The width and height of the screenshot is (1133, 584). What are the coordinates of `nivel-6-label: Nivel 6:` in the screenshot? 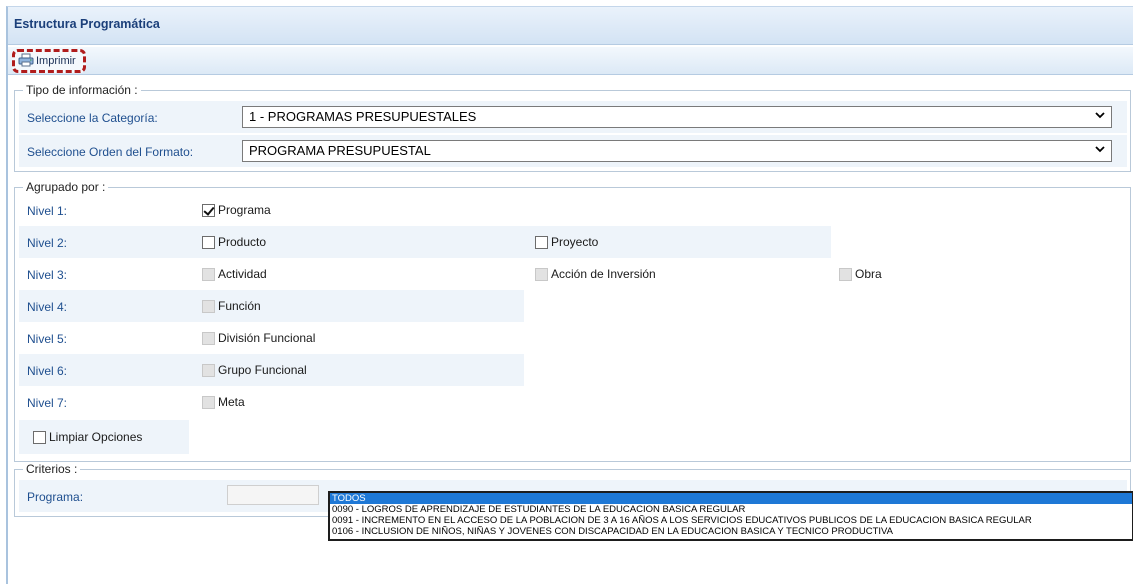 It's located at (47, 371).